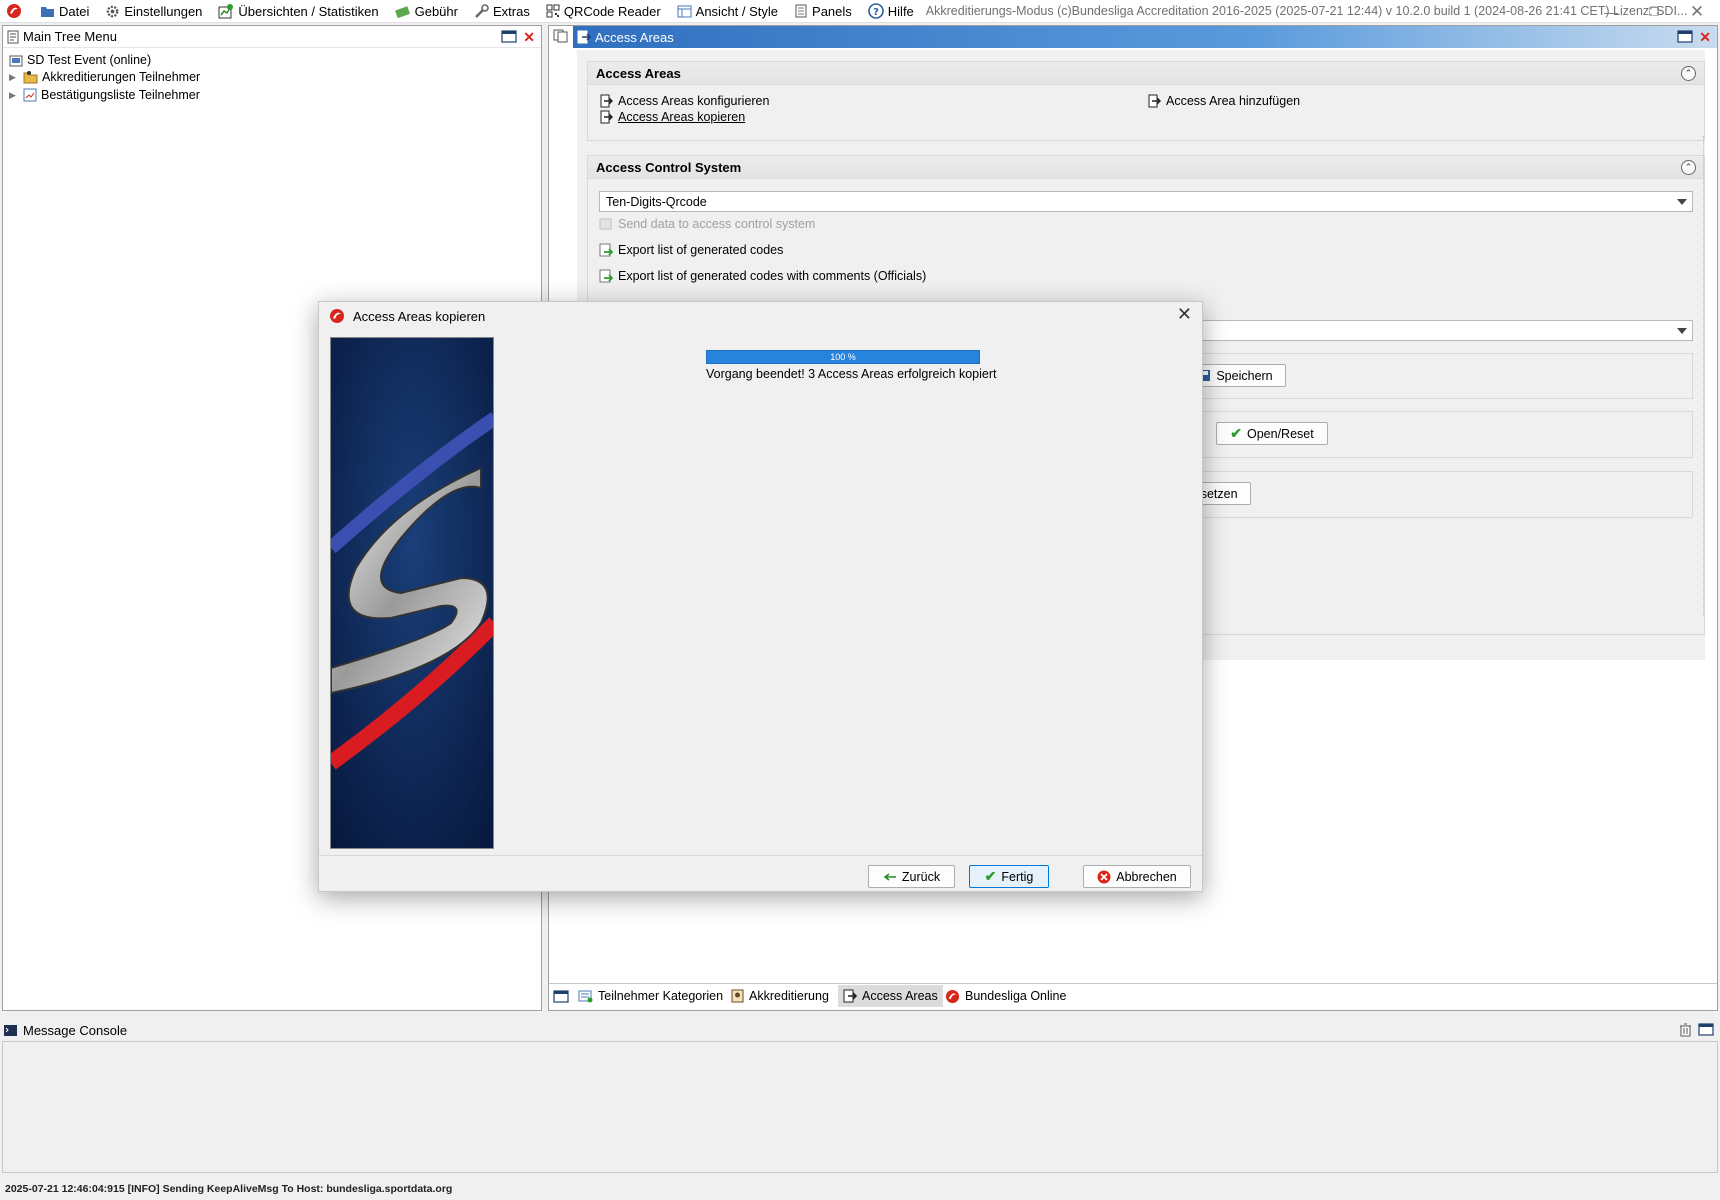 Image resolution: width=1720 pixels, height=1200 pixels. I want to click on menu-panels: Panels, so click(823, 11).